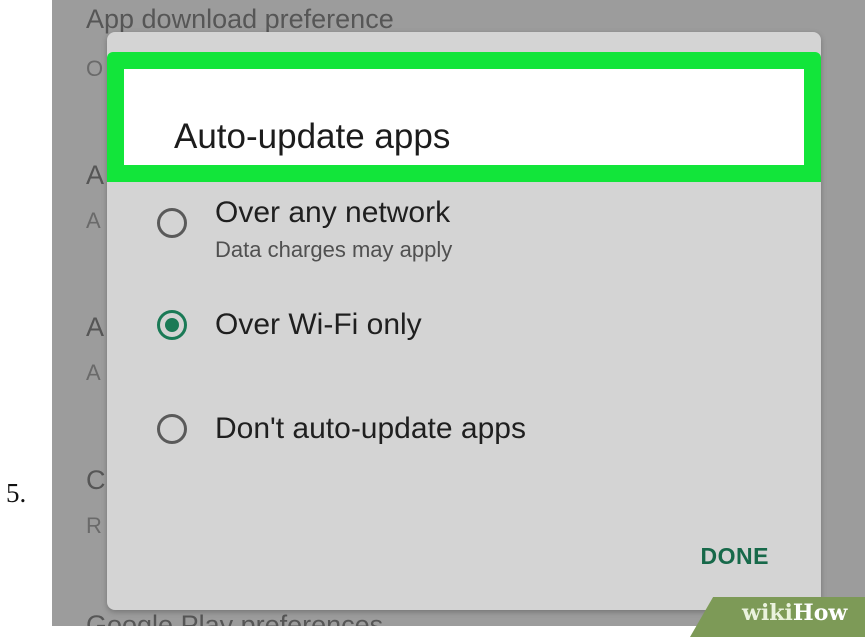 Image resolution: width=865 pixels, height=637 pixels. I want to click on radio-checked-icon, so click(172, 325).